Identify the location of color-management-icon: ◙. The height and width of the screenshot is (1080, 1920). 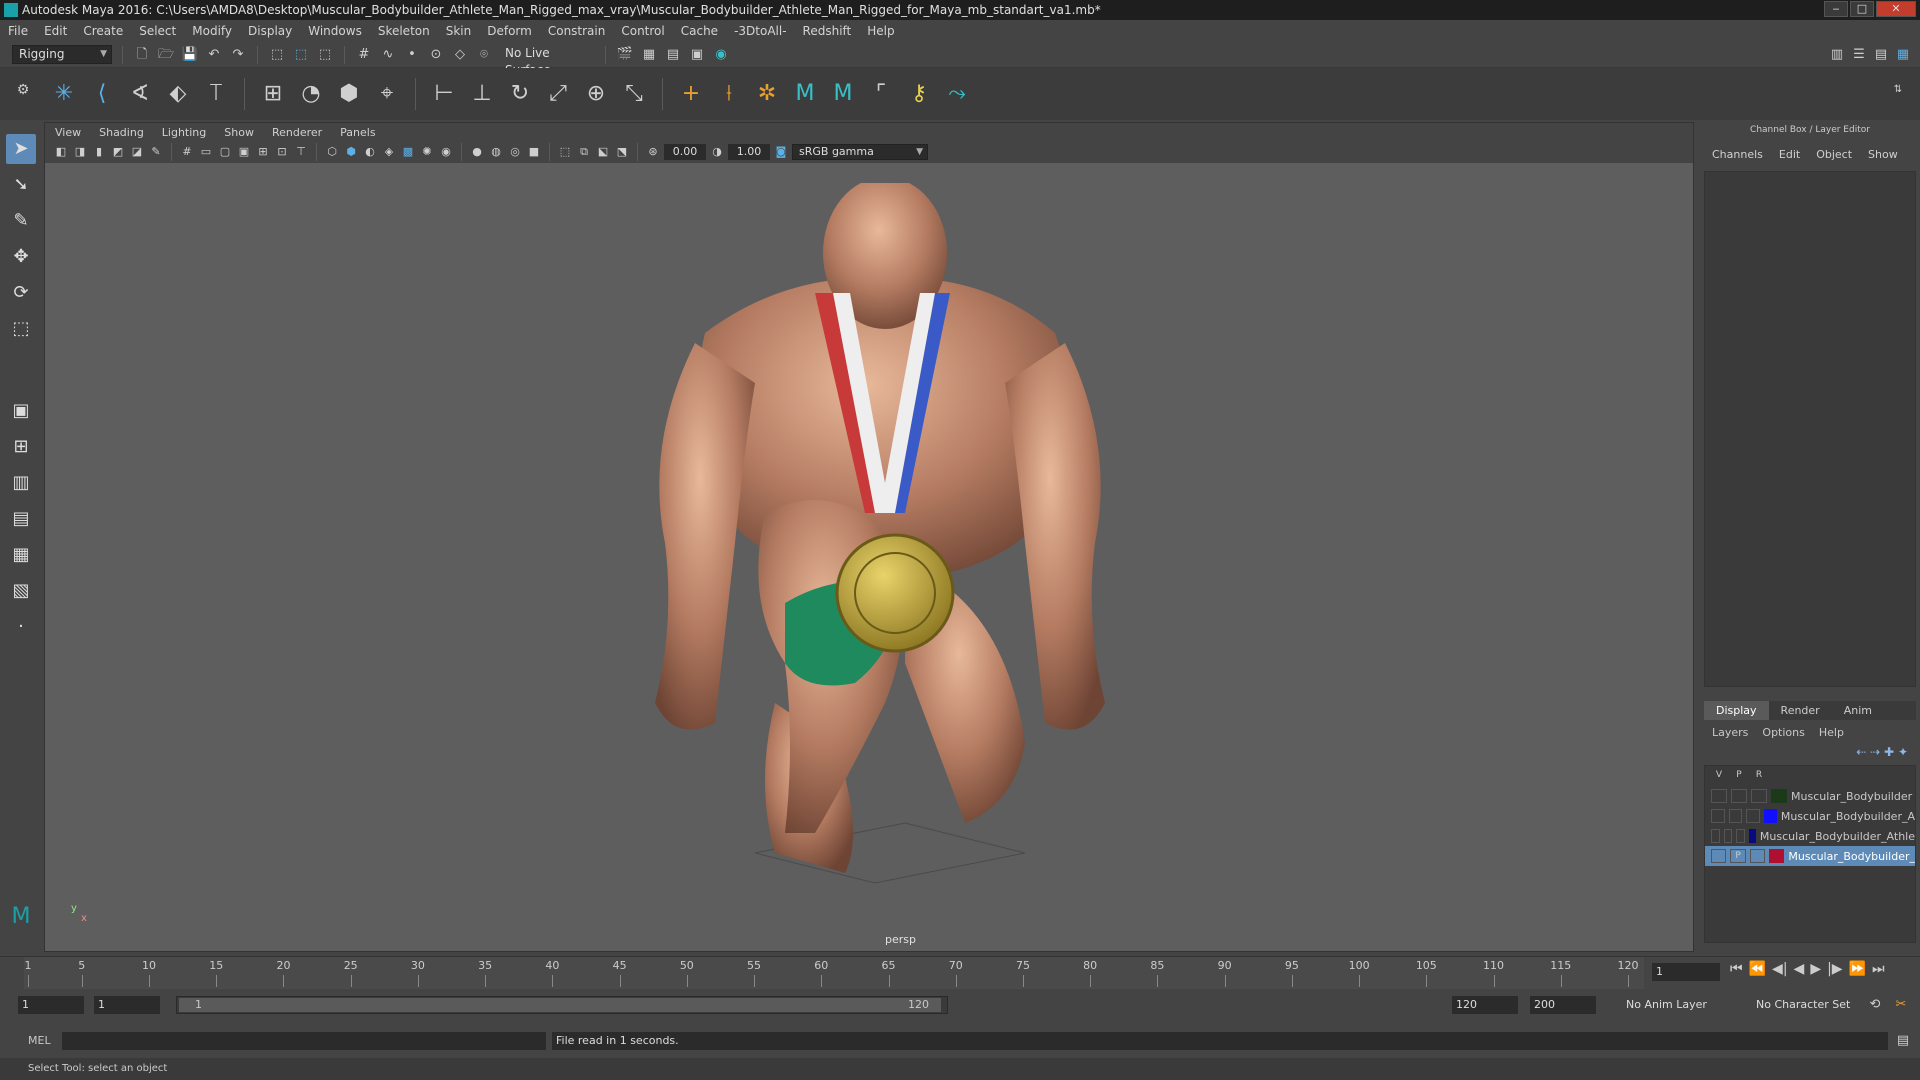
(781, 152).